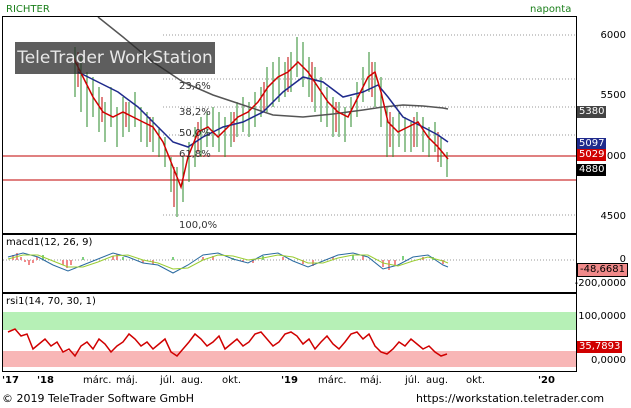 The width and height of the screenshot is (631, 408). I want to click on footer-url: https://workstation.teletrader.com, so click(510, 398).